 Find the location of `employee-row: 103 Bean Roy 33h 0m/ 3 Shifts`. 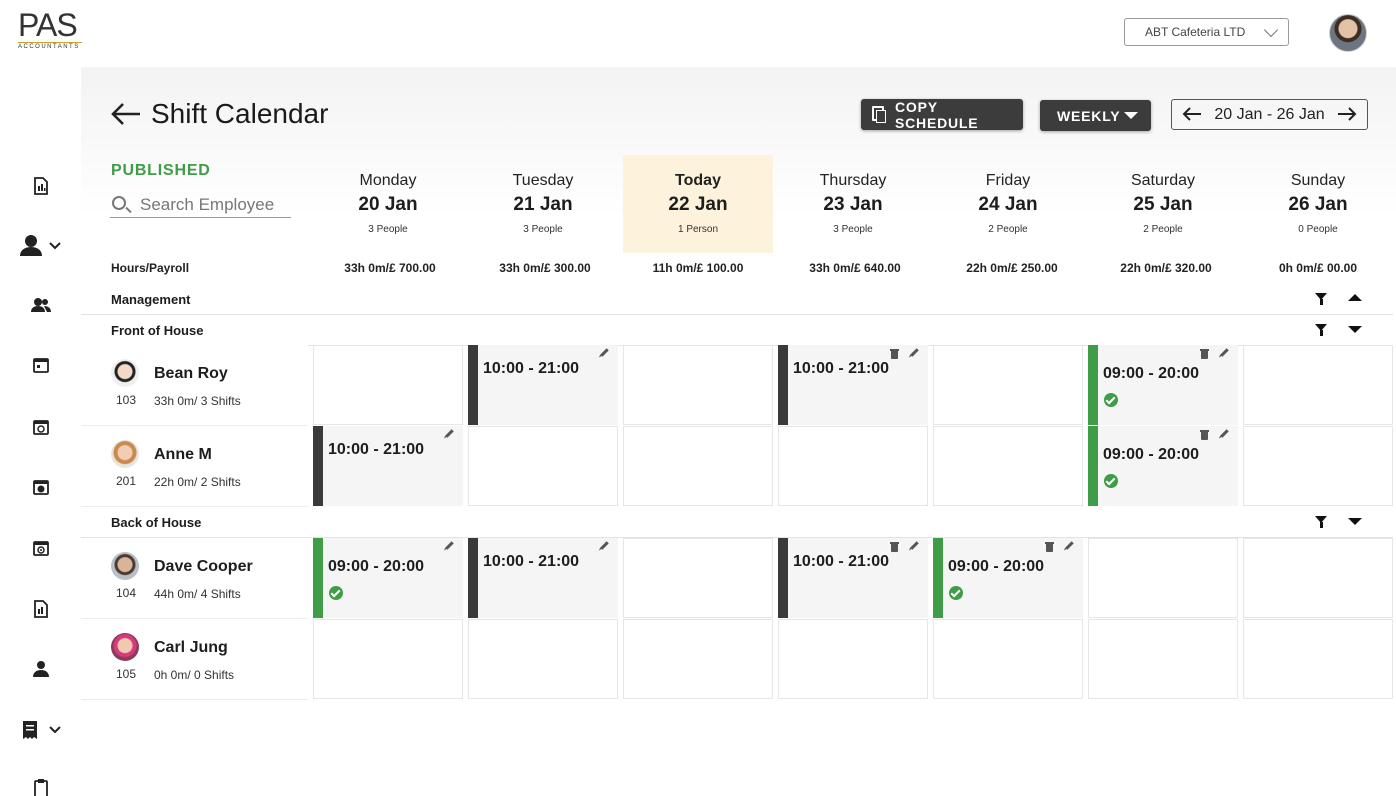

employee-row: 103 Bean Roy 33h 0m/ 3 Shifts is located at coordinates (194, 385).